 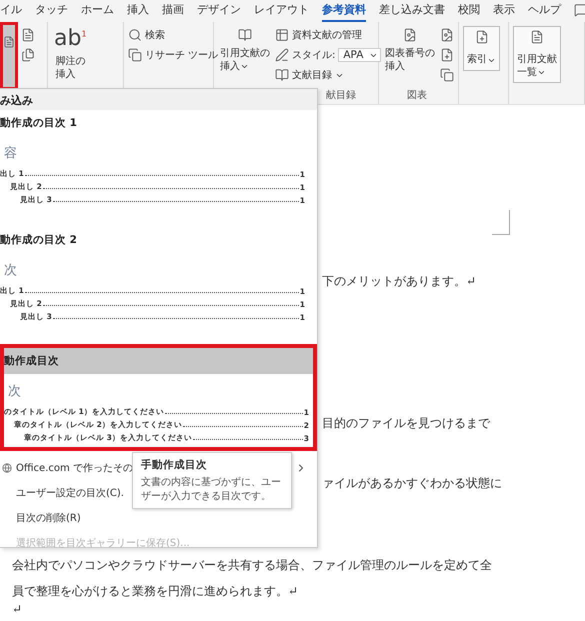 What do you see at coordinates (282, 35) in the screenshot?
I see `table-icon` at bounding box center [282, 35].